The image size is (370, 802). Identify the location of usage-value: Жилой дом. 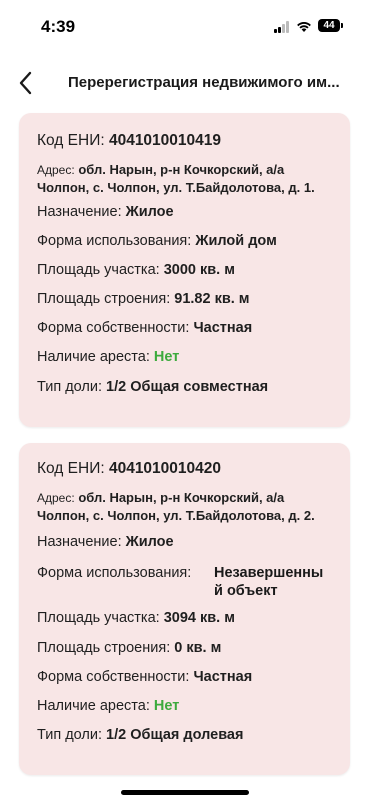
(236, 241).